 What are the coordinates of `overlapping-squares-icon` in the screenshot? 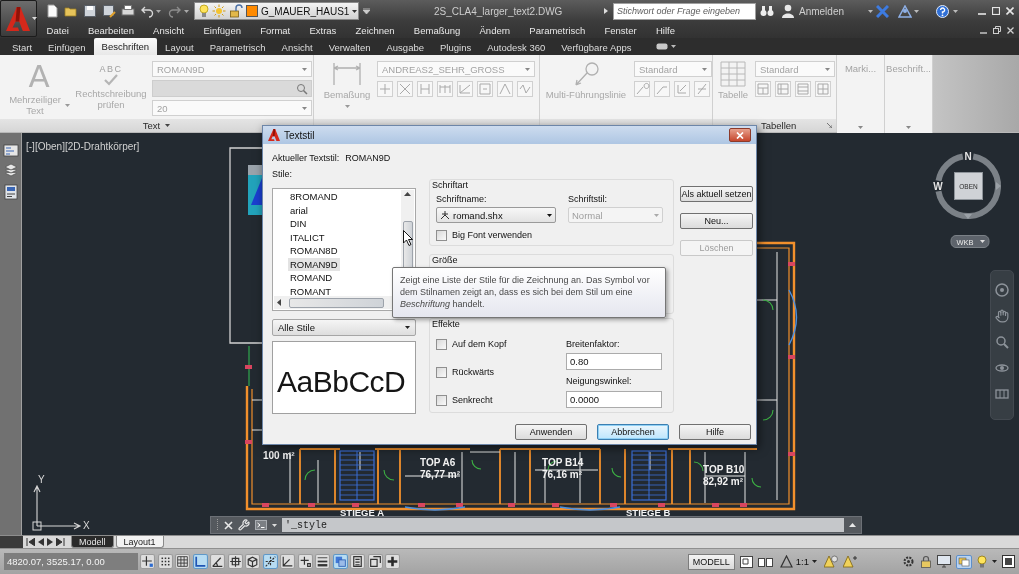 It's located at (340, 561).